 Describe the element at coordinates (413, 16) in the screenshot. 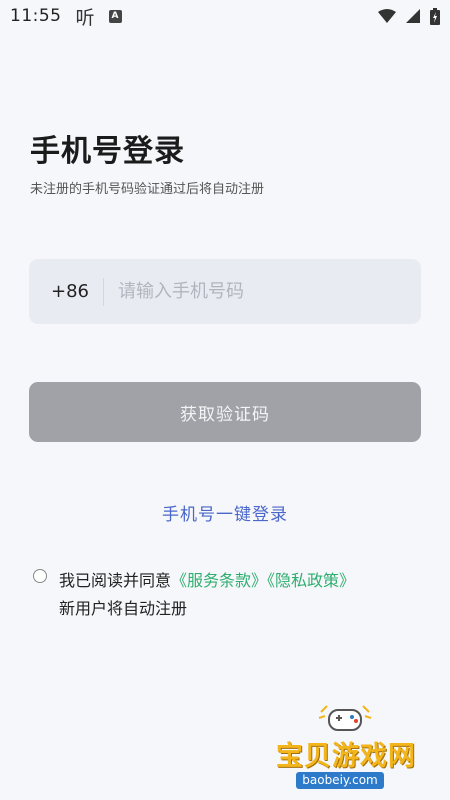

I see `signal-icon` at that location.